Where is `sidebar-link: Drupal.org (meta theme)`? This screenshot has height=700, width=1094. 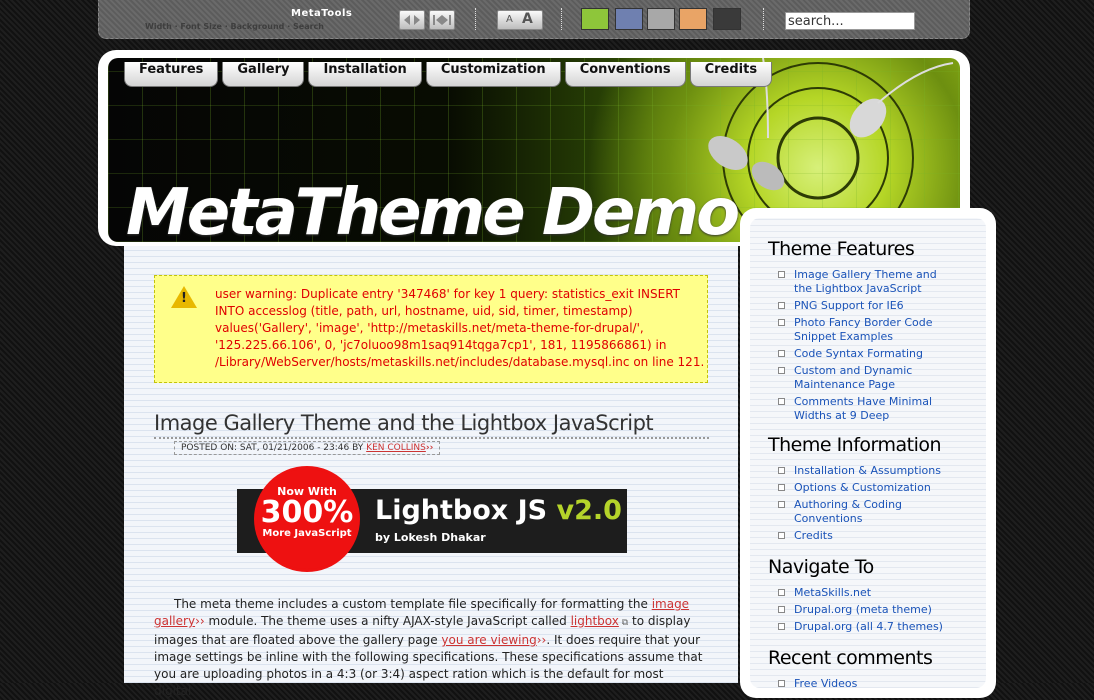
sidebar-link: Drupal.org (meta theme) is located at coordinates (868, 610).